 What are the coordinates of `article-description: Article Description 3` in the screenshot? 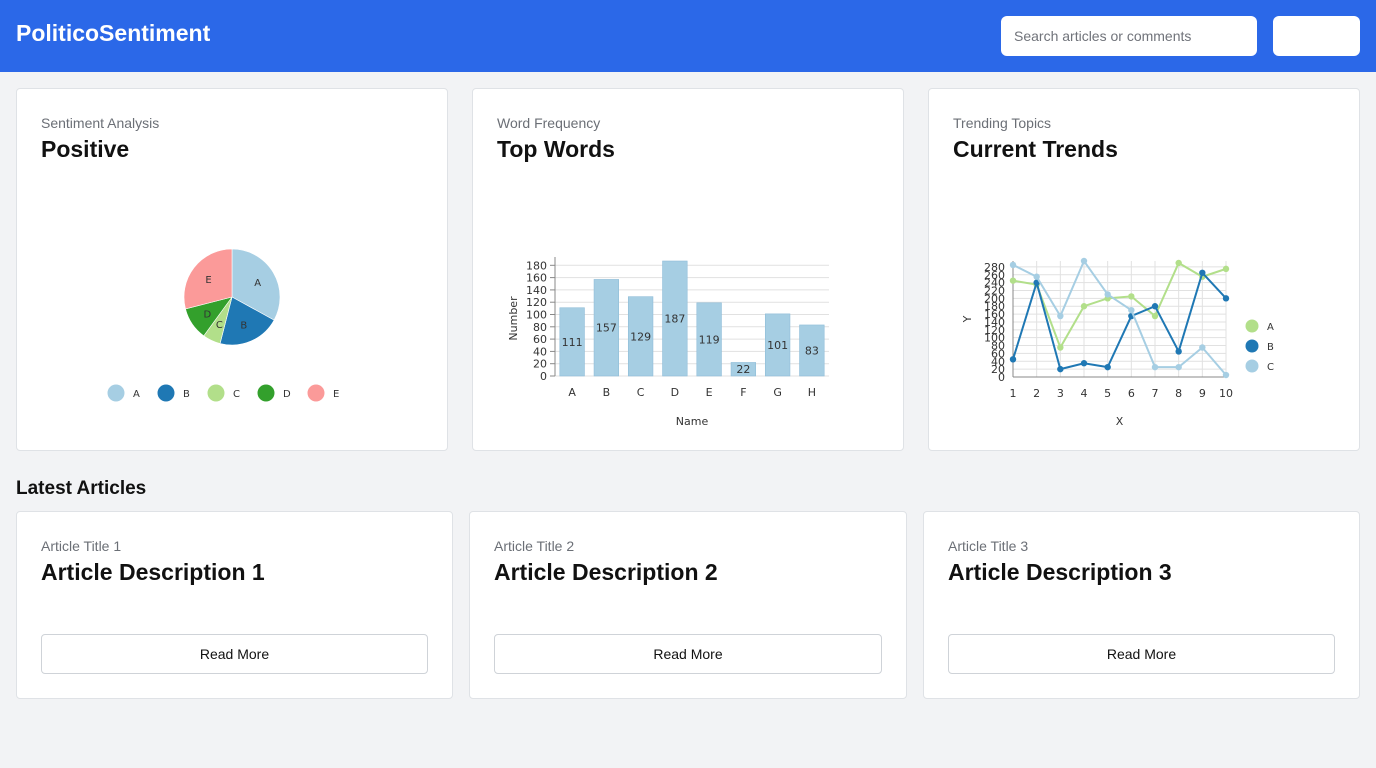 It's located at (1060, 572).